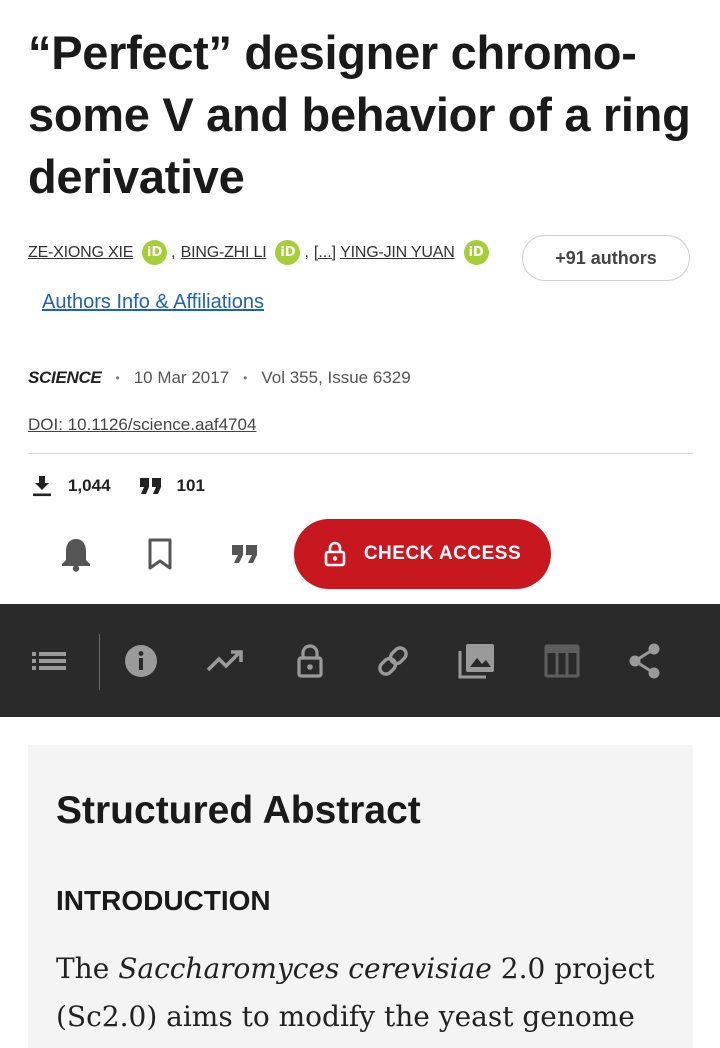 This screenshot has width=720, height=1048. I want to click on article-actions: CHECK ACCESS, so click(360, 554).